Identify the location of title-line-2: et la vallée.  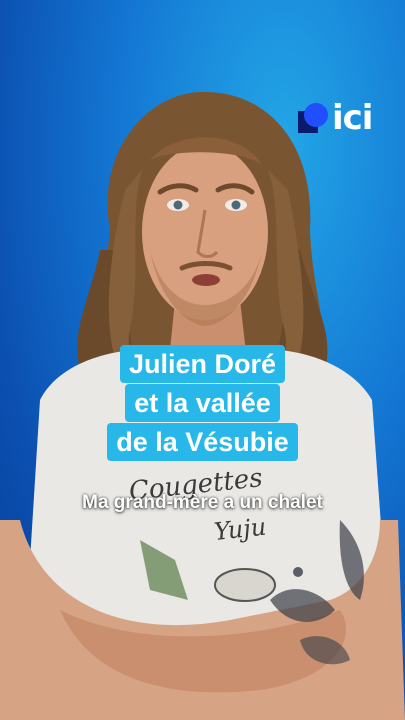
(202, 403).